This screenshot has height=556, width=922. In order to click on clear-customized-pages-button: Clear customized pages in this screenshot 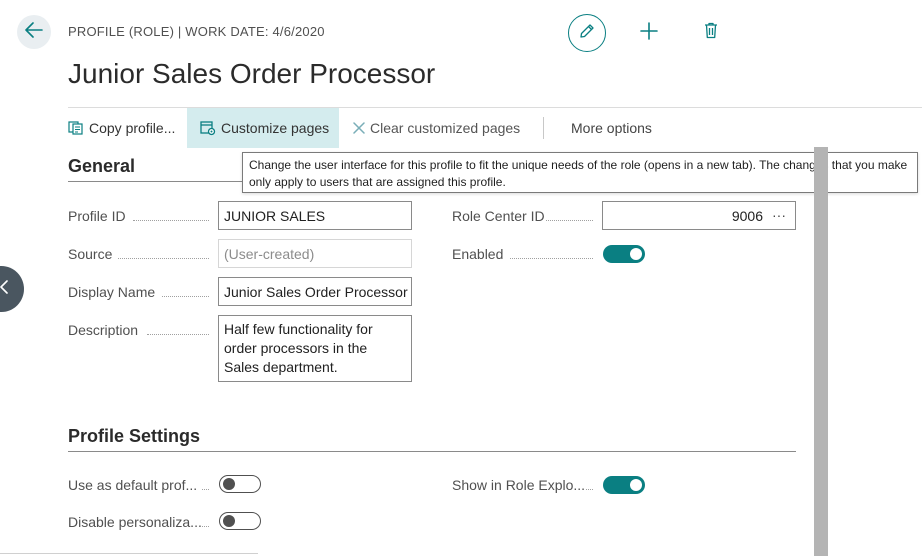, I will do `click(436, 128)`.